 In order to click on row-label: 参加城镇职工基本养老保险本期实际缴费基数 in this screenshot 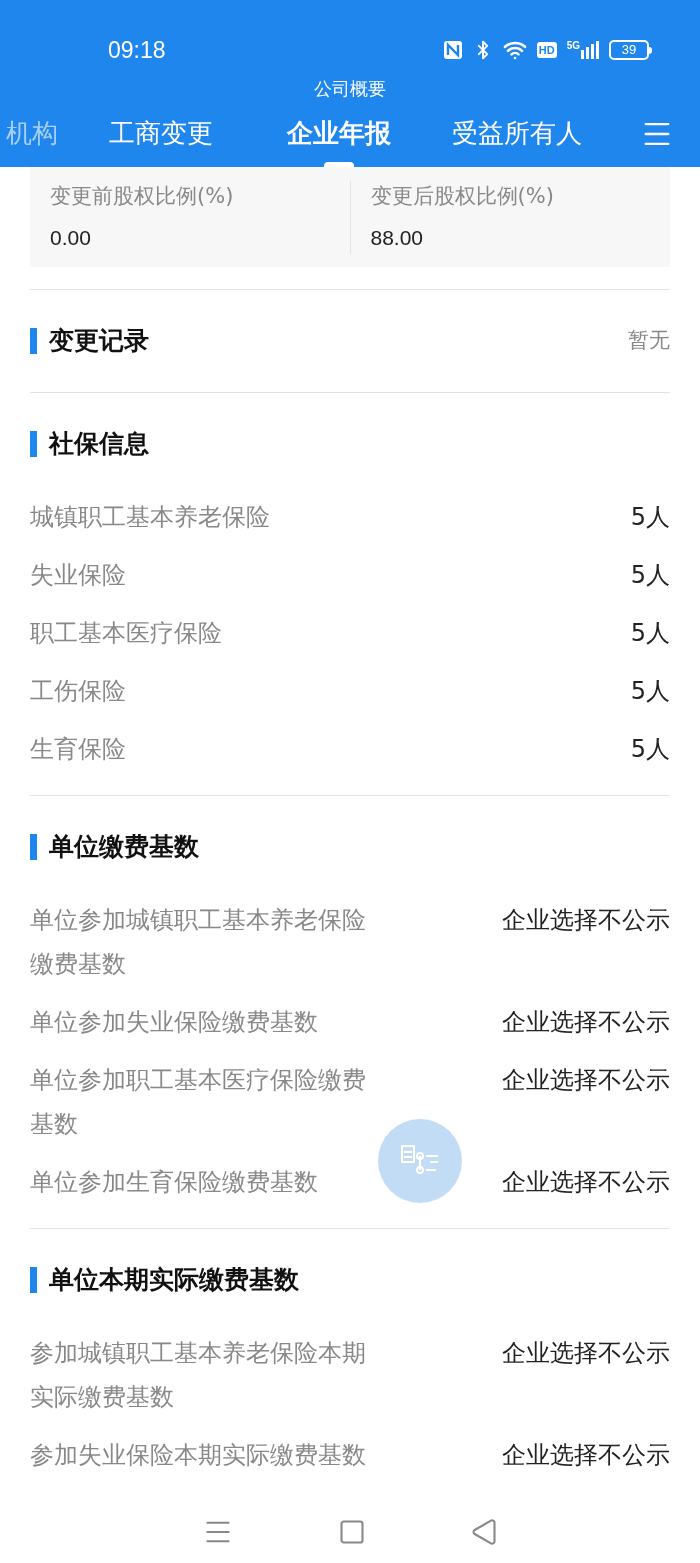, I will do `click(198, 1375)`.